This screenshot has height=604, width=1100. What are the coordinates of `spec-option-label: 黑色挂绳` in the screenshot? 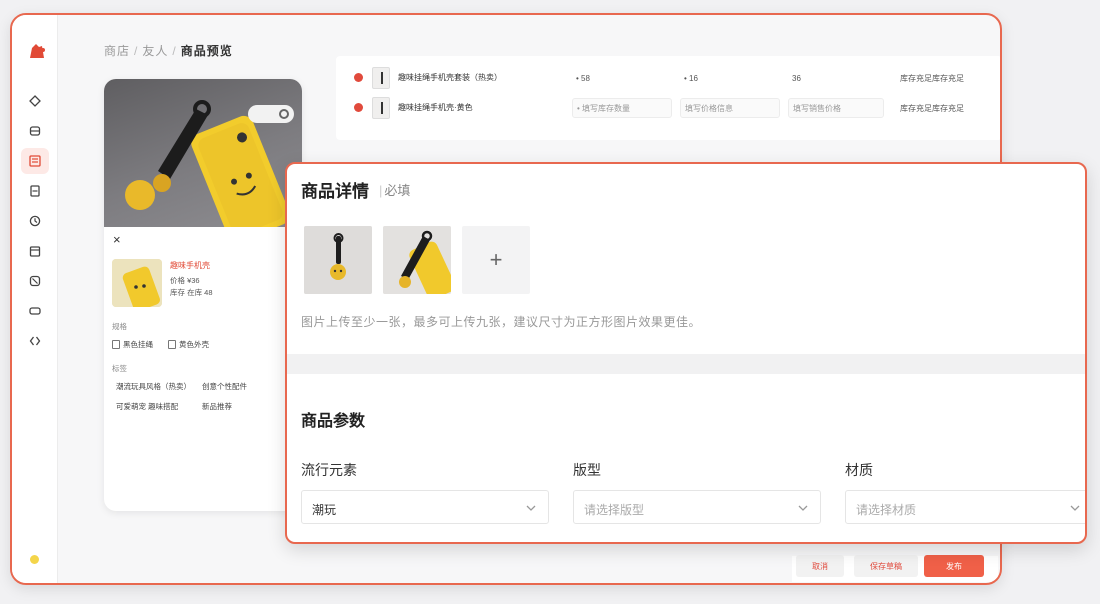 It's located at (138, 344).